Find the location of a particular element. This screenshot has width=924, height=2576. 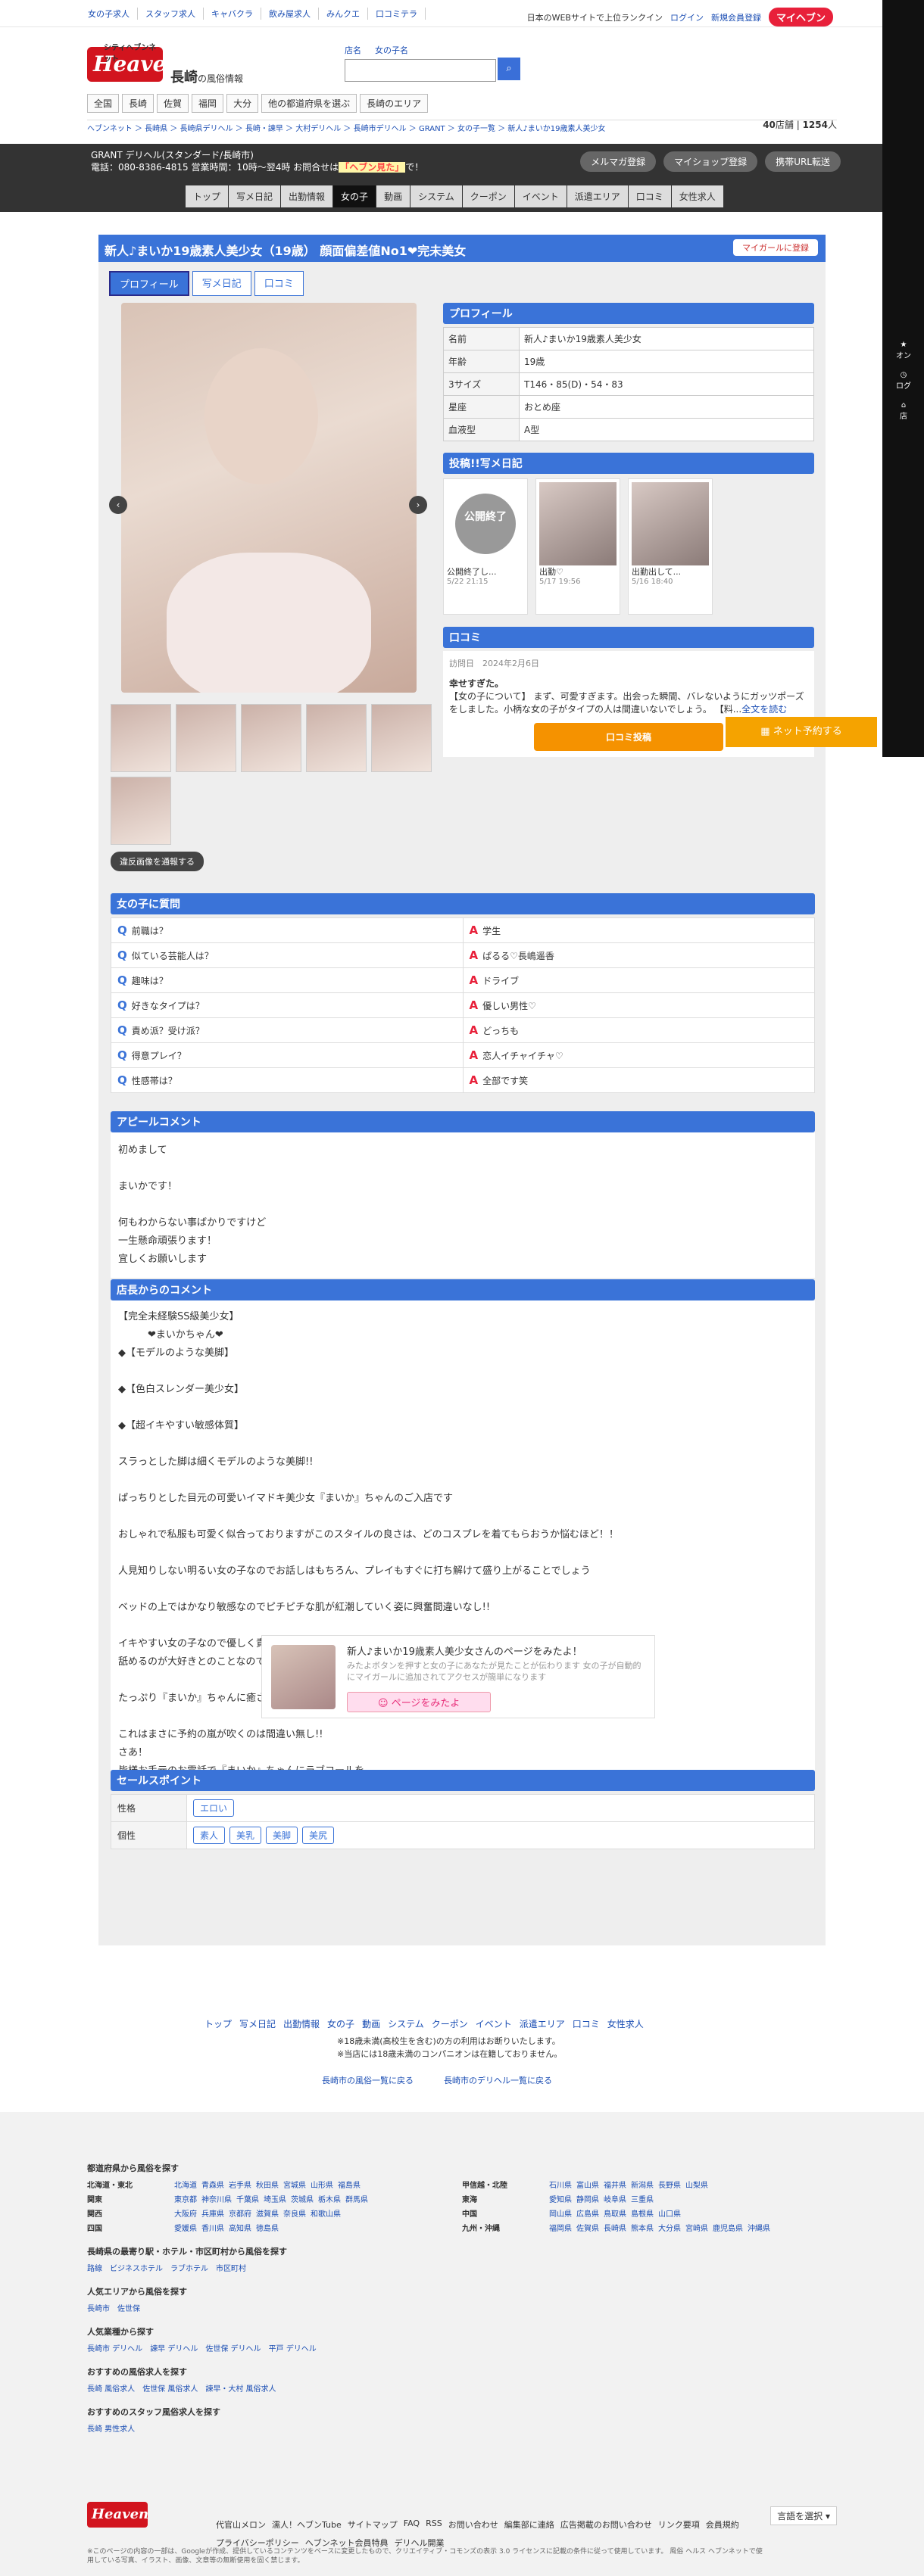

pref-link: 兵庫県 is located at coordinates (213, 2213).